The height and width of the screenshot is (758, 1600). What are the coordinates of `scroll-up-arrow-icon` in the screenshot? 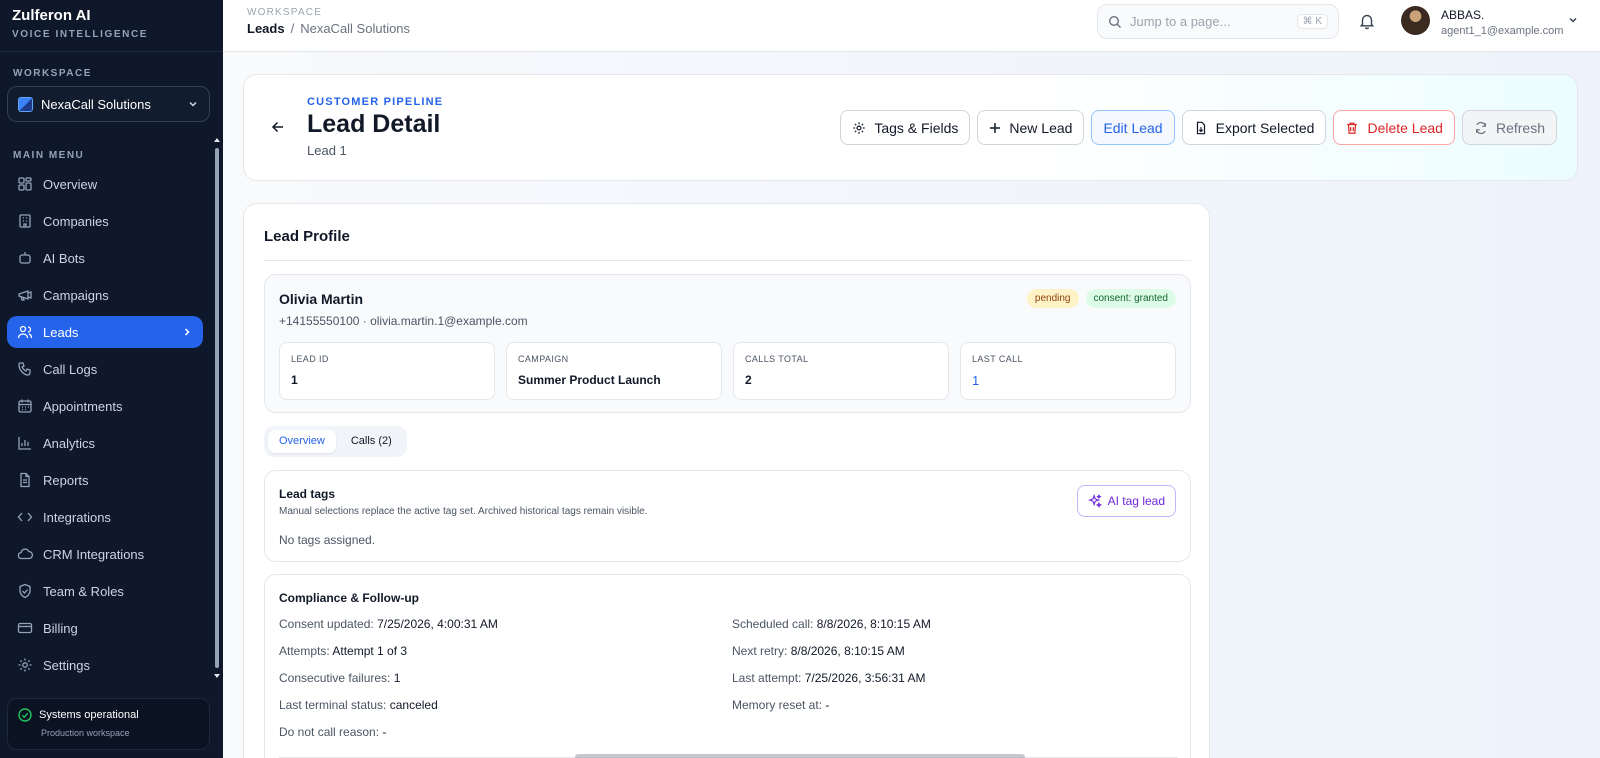 It's located at (217, 140).